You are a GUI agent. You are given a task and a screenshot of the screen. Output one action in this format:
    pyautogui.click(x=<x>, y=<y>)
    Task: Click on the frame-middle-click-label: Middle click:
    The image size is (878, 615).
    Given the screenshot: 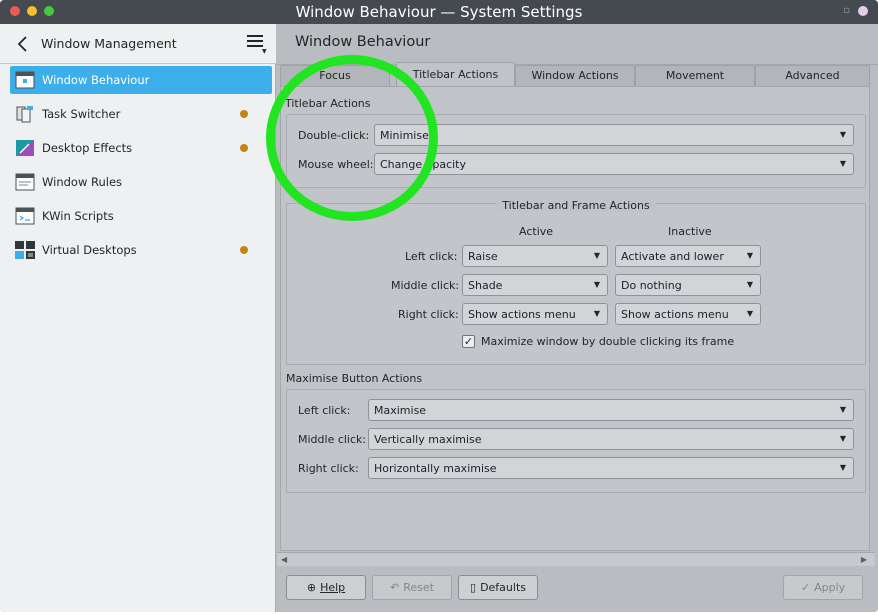 What is the action you would take?
    pyautogui.click(x=425, y=285)
    